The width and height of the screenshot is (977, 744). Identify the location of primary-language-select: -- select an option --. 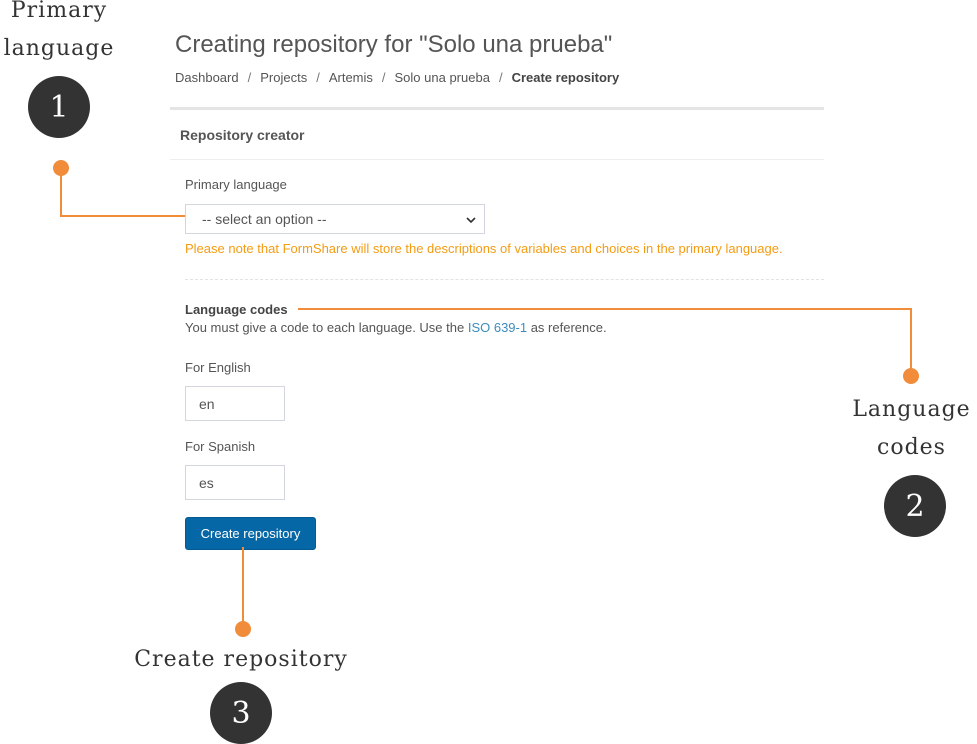
(335, 219).